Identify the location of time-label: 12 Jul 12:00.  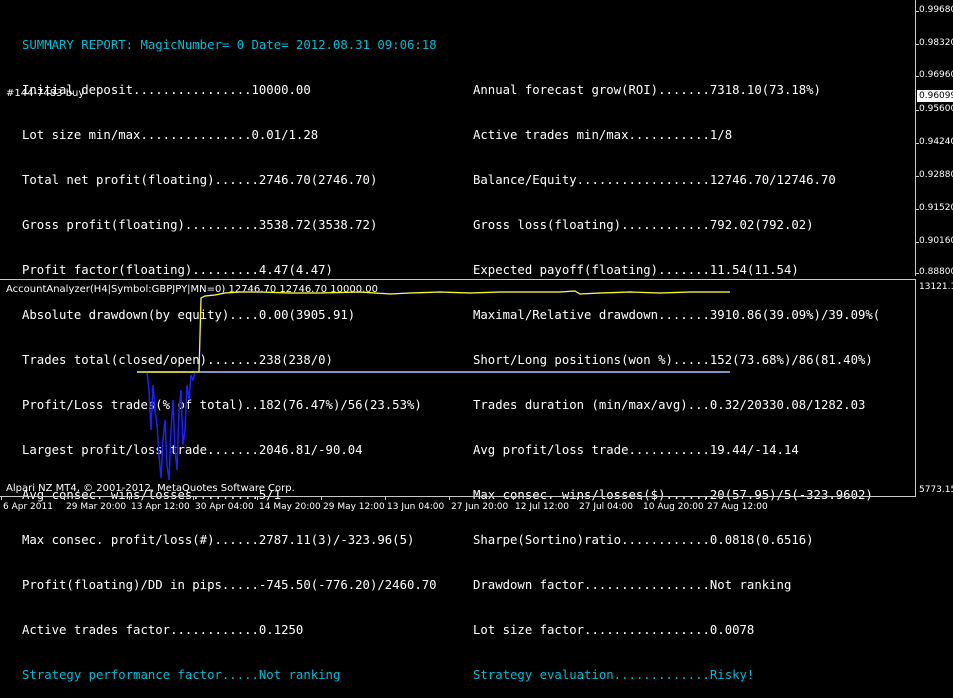
(542, 507).